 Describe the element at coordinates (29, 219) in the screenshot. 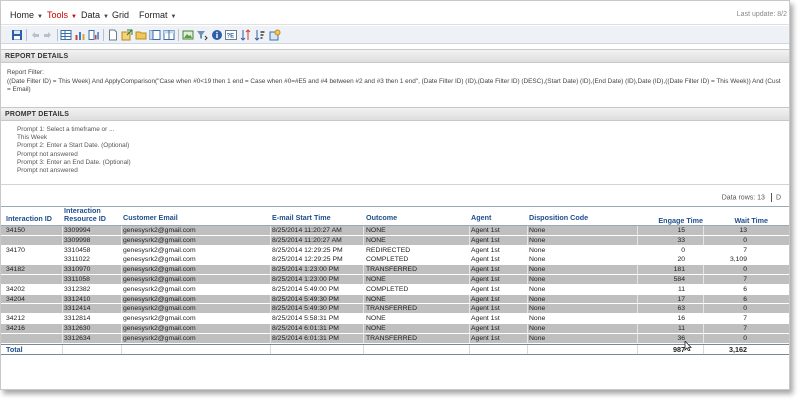

I see `column-header-interaction-id: Interaction ID` at that location.